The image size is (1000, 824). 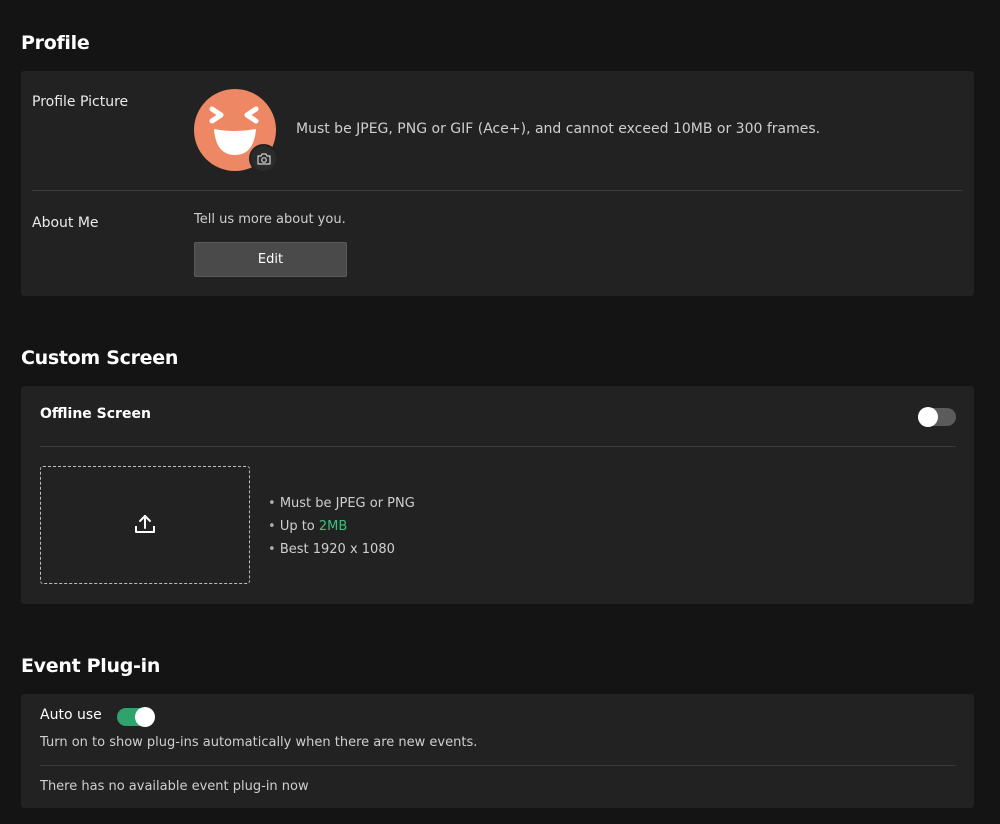 I want to click on event-plugin-section-title: Event Plug-in, so click(x=91, y=666).